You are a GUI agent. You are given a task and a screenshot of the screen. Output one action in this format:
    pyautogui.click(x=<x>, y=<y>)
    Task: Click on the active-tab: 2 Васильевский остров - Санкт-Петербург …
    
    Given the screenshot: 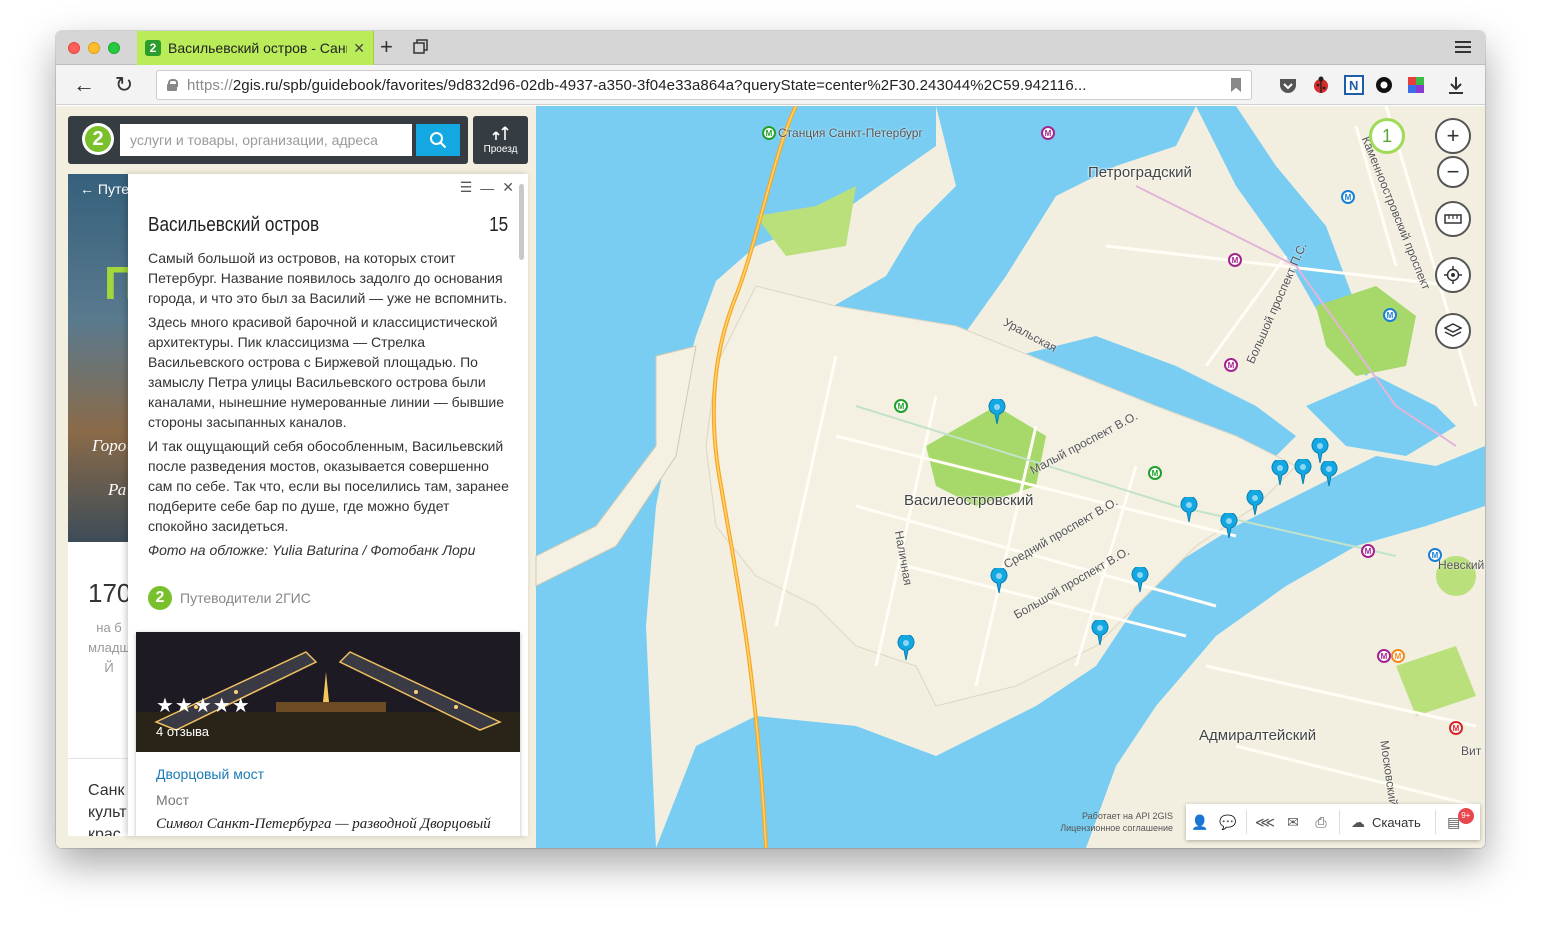 What is the action you would take?
    pyautogui.click(x=255, y=48)
    